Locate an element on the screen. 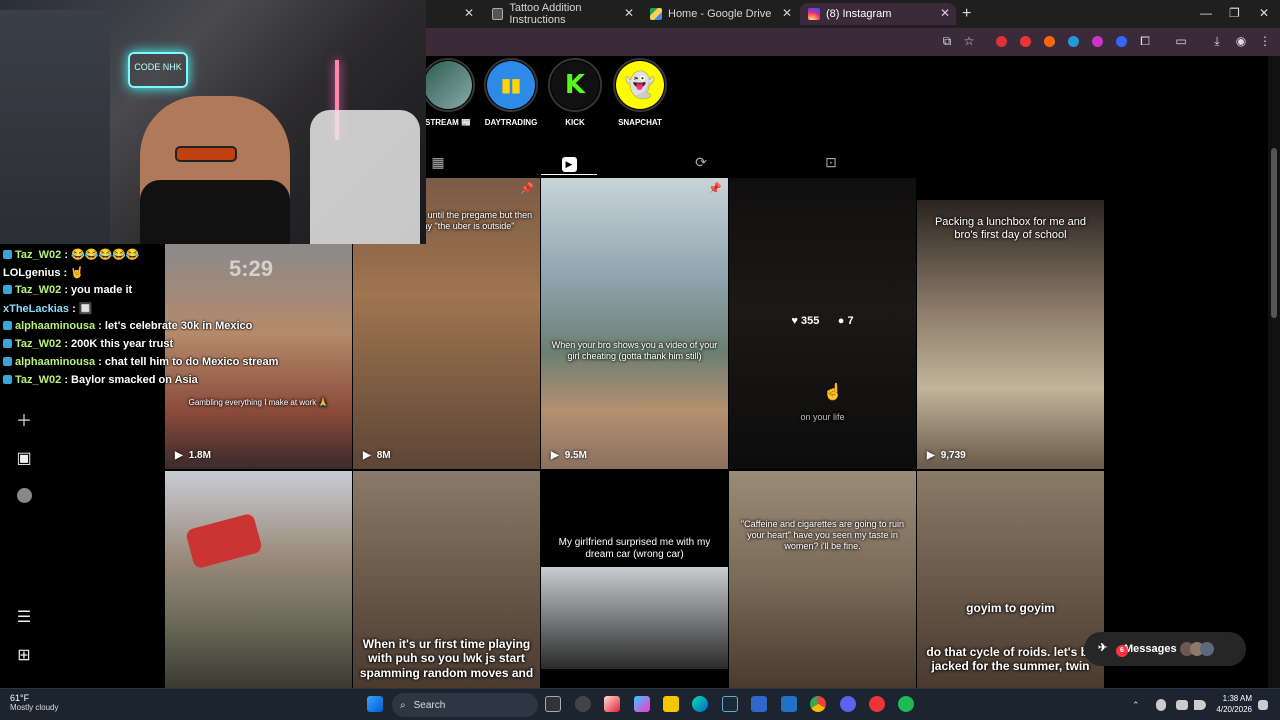 Image resolution: width=1280 pixels, height=720 pixels. tab-instagram: (8) Instagram ✕ is located at coordinates (878, 14).